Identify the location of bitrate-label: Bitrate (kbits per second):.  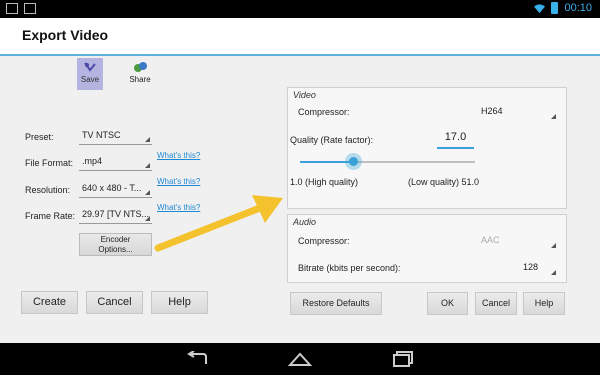
(349, 268).